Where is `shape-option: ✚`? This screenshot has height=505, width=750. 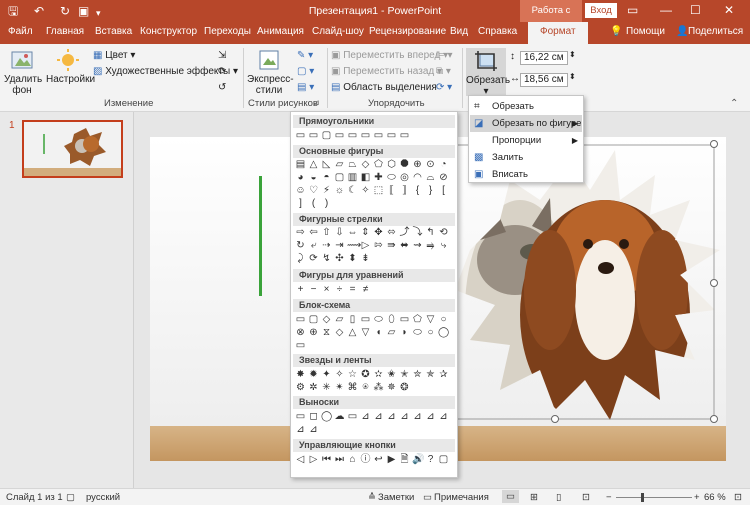 shape-option: ✚ is located at coordinates (378, 177).